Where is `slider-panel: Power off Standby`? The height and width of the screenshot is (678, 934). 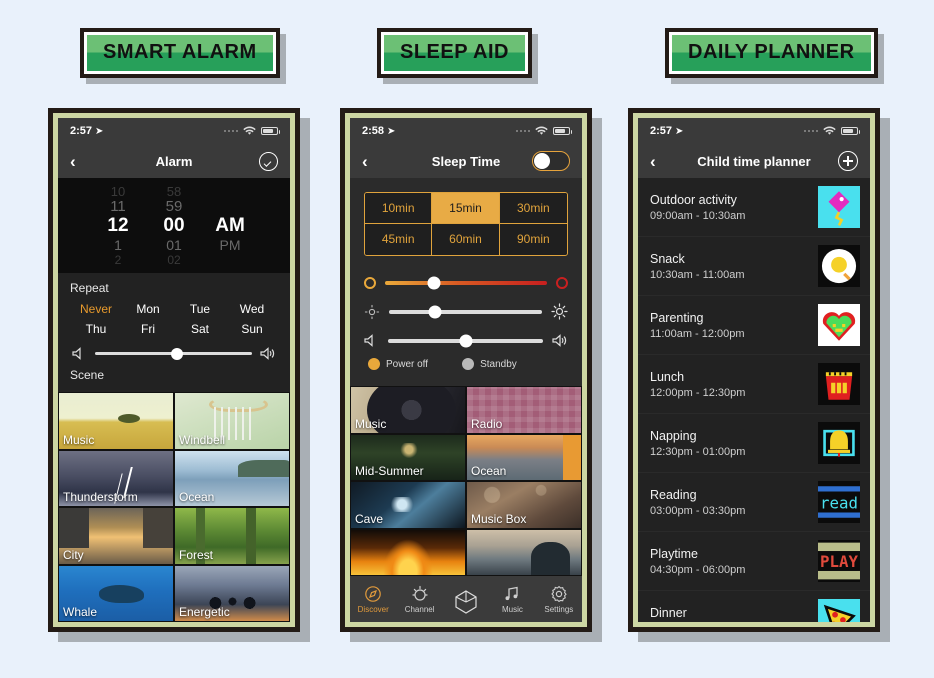
slider-panel: Power off Standby is located at coordinates (466, 326).